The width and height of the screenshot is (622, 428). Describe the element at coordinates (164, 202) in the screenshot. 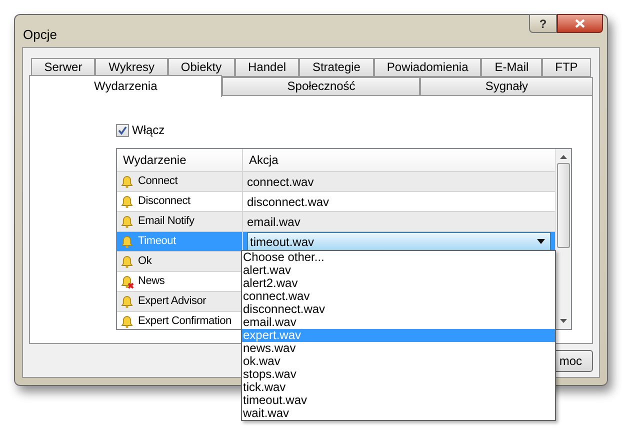

I see `event-name: Disconnect` at that location.